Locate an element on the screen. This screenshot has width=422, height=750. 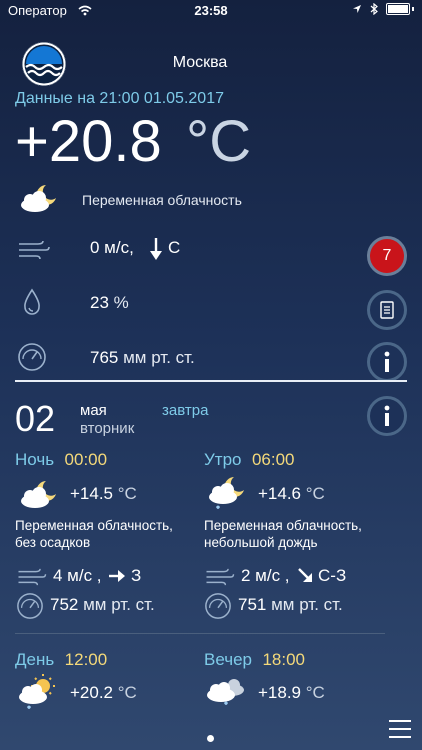
partly-cloudy-rain-night-icon is located at coordinates (226, 493).